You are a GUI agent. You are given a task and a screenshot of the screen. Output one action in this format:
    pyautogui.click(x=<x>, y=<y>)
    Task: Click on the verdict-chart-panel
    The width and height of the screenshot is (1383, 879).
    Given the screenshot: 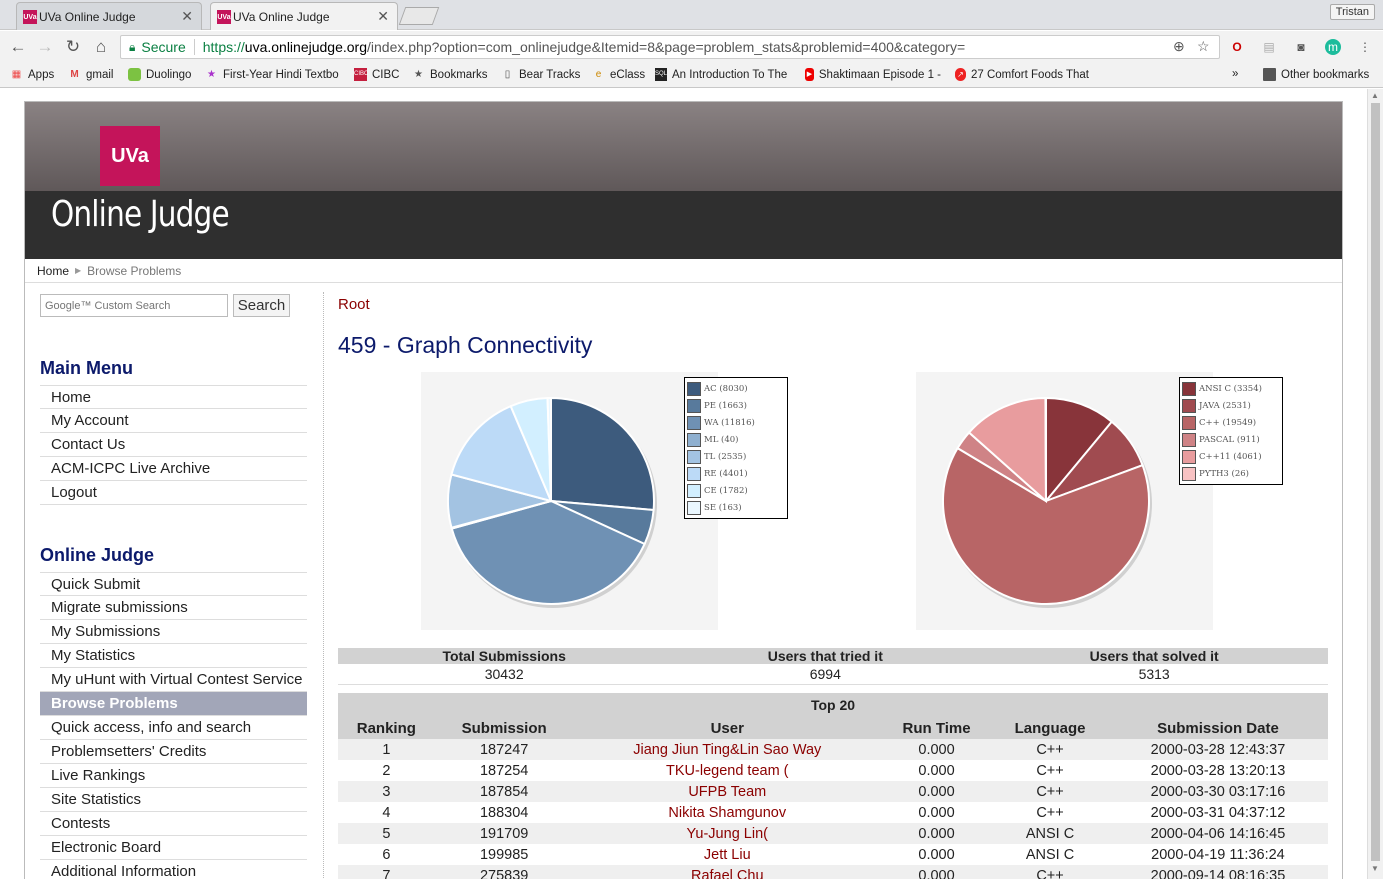 What is the action you would take?
    pyautogui.click(x=569, y=501)
    